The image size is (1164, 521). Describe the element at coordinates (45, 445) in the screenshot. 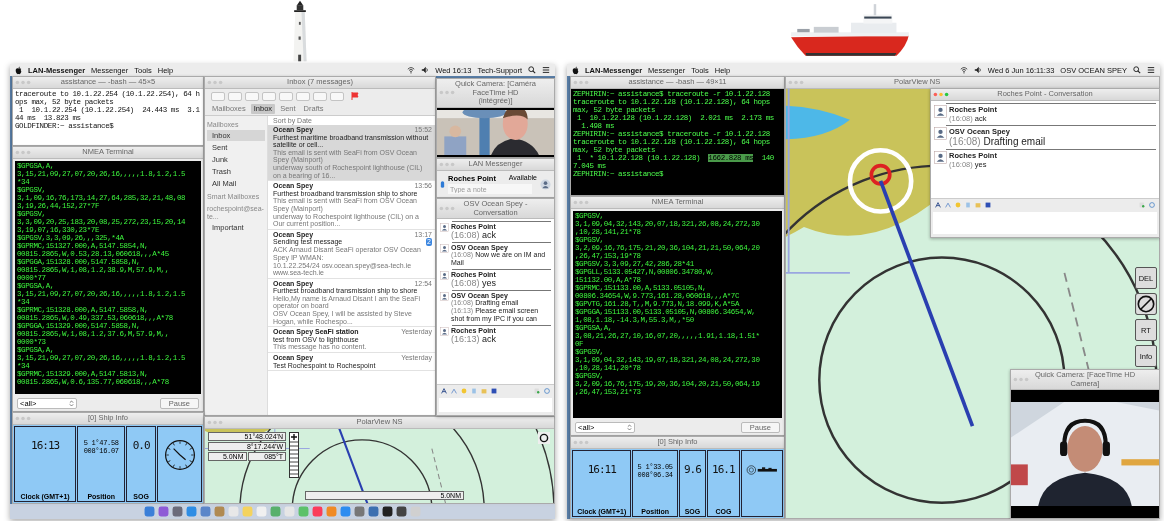

I see `lcd-reading: 16:13` at that location.